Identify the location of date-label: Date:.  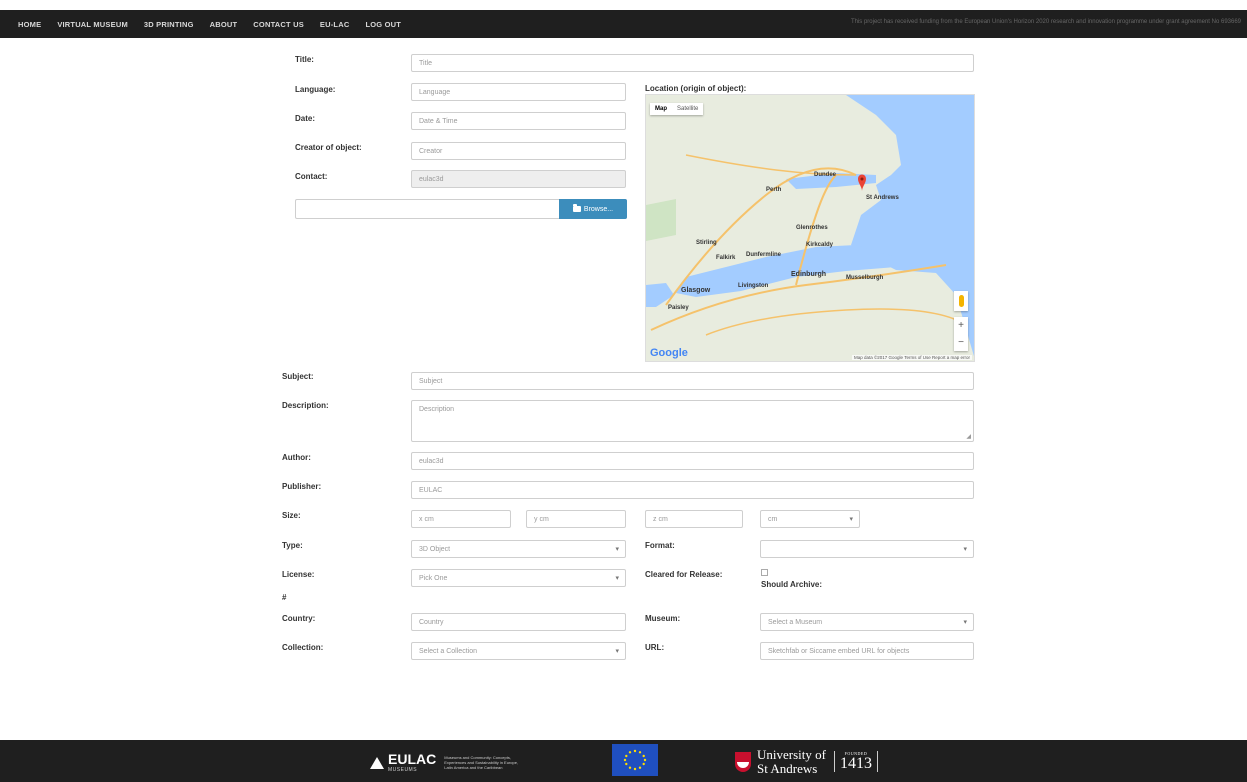
(305, 118).